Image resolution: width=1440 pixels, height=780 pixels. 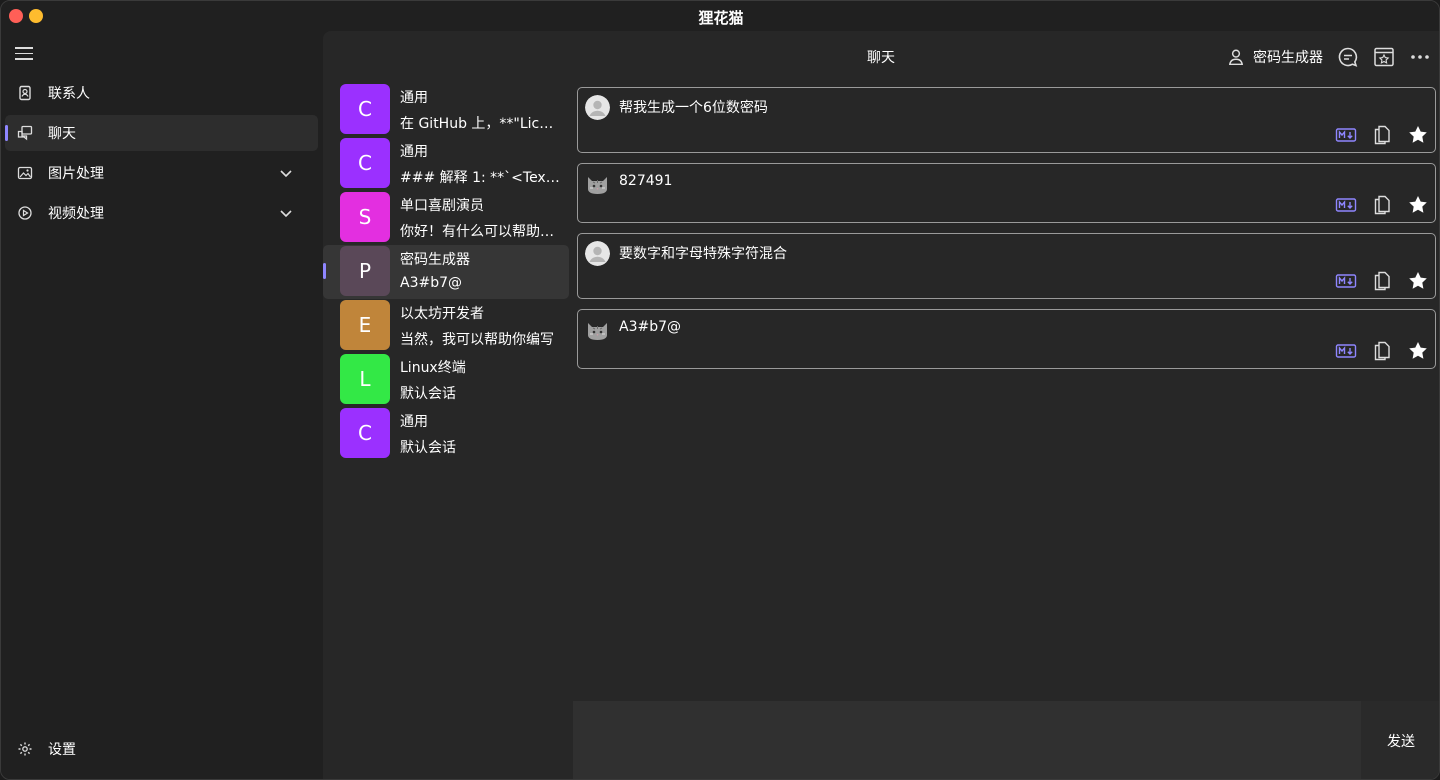 What do you see at coordinates (446, 218) in the screenshot?
I see `conversation-item: S 单口喜剧演员 你好！有什么可以帮助你的` at bounding box center [446, 218].